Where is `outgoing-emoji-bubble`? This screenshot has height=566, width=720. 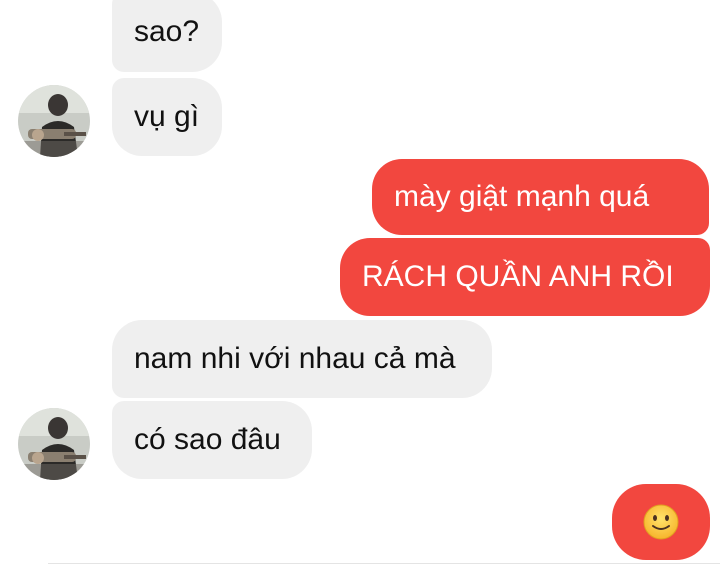
outgoing-emoji-bubble is located at coordinates (661, 522).